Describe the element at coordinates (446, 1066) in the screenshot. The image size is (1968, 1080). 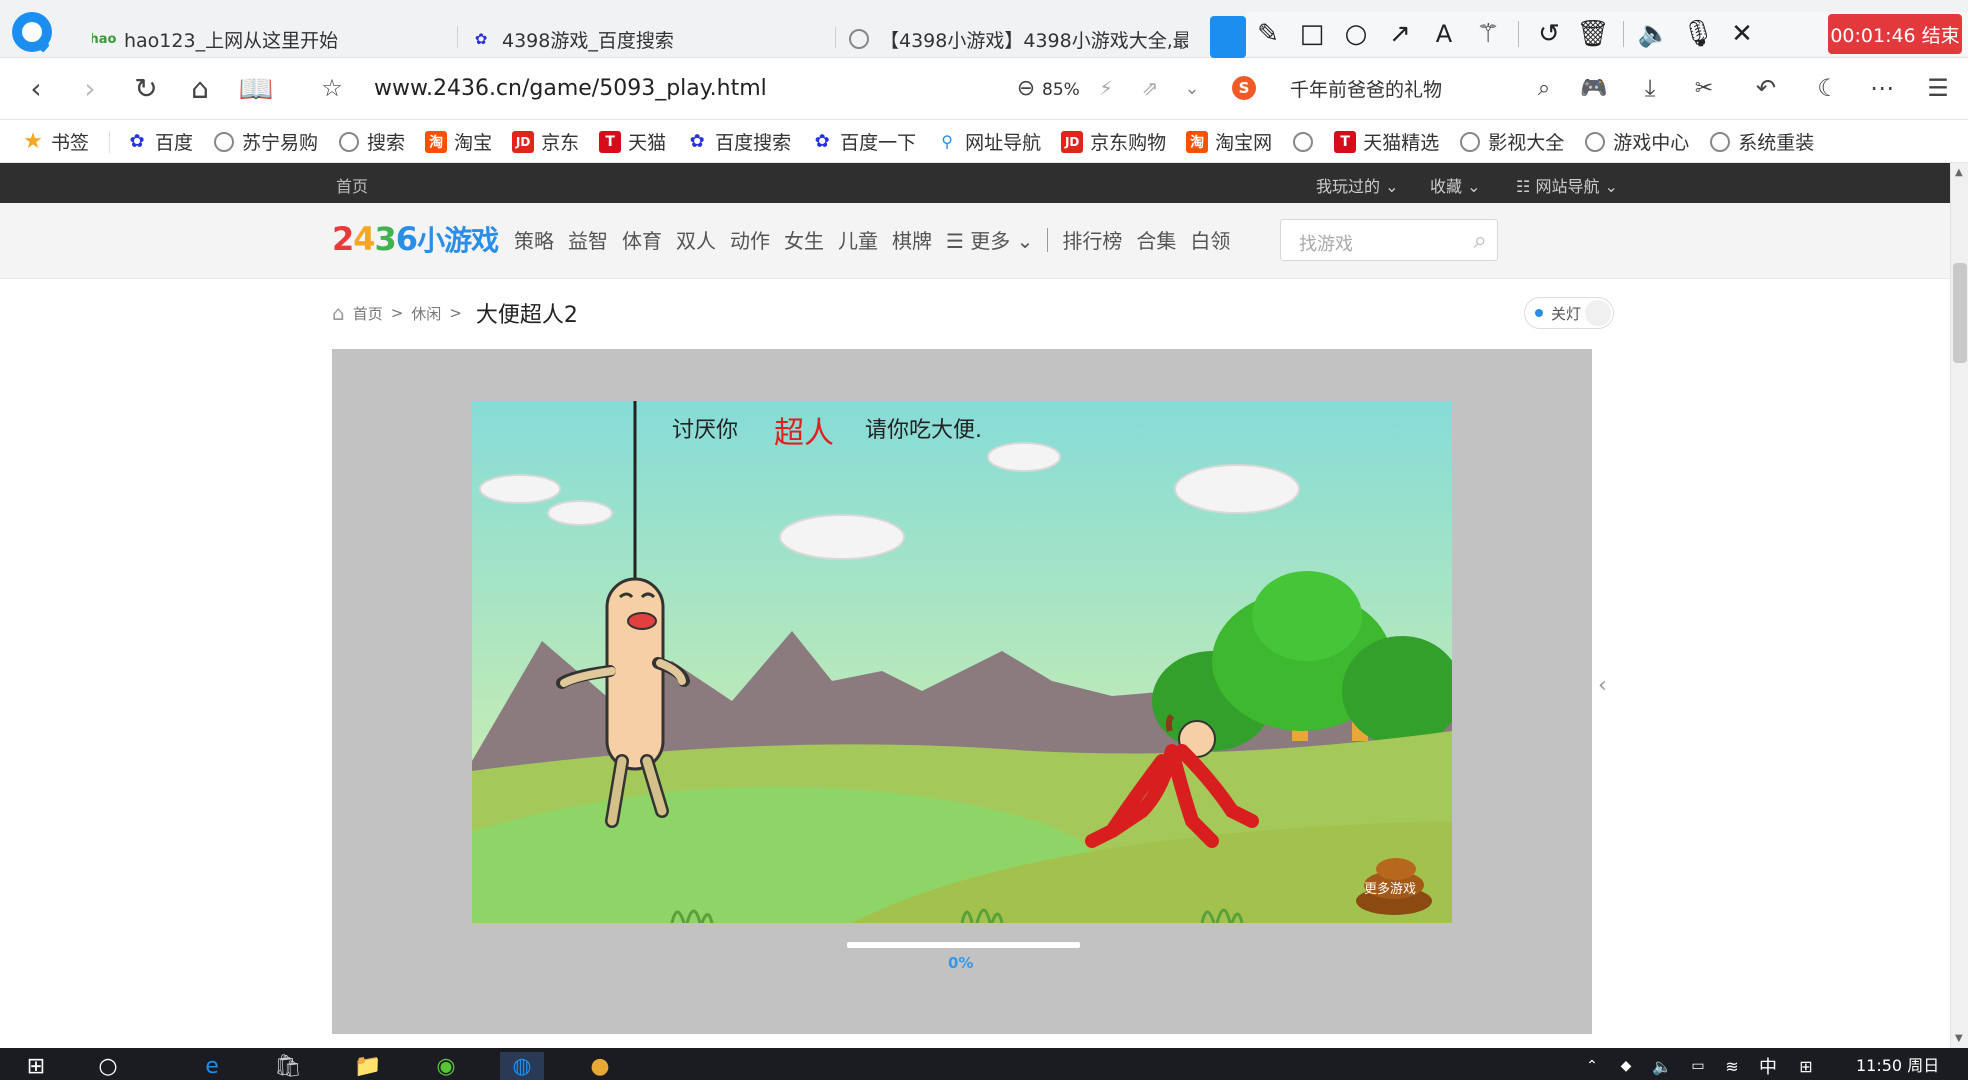
I see `app-icon: ◉` at that location.